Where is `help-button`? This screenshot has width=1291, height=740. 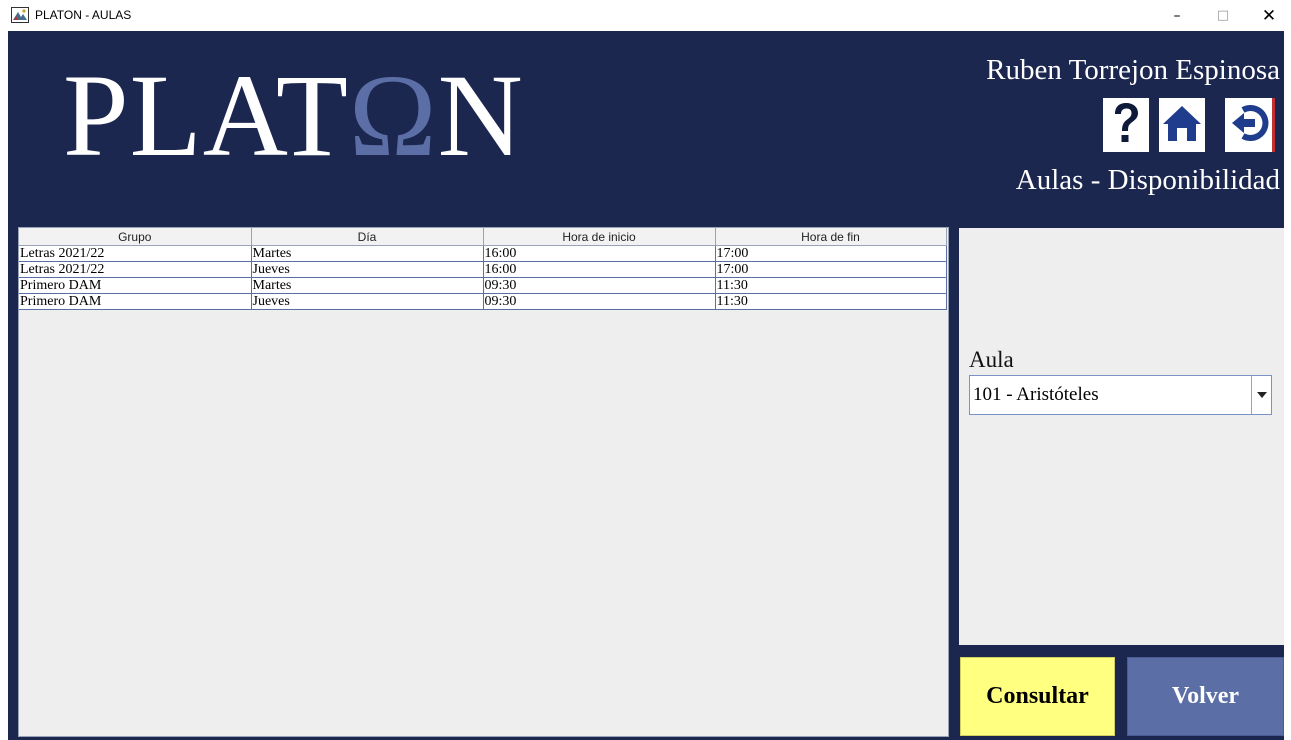
help-button is located at coordinates (1126, 125).